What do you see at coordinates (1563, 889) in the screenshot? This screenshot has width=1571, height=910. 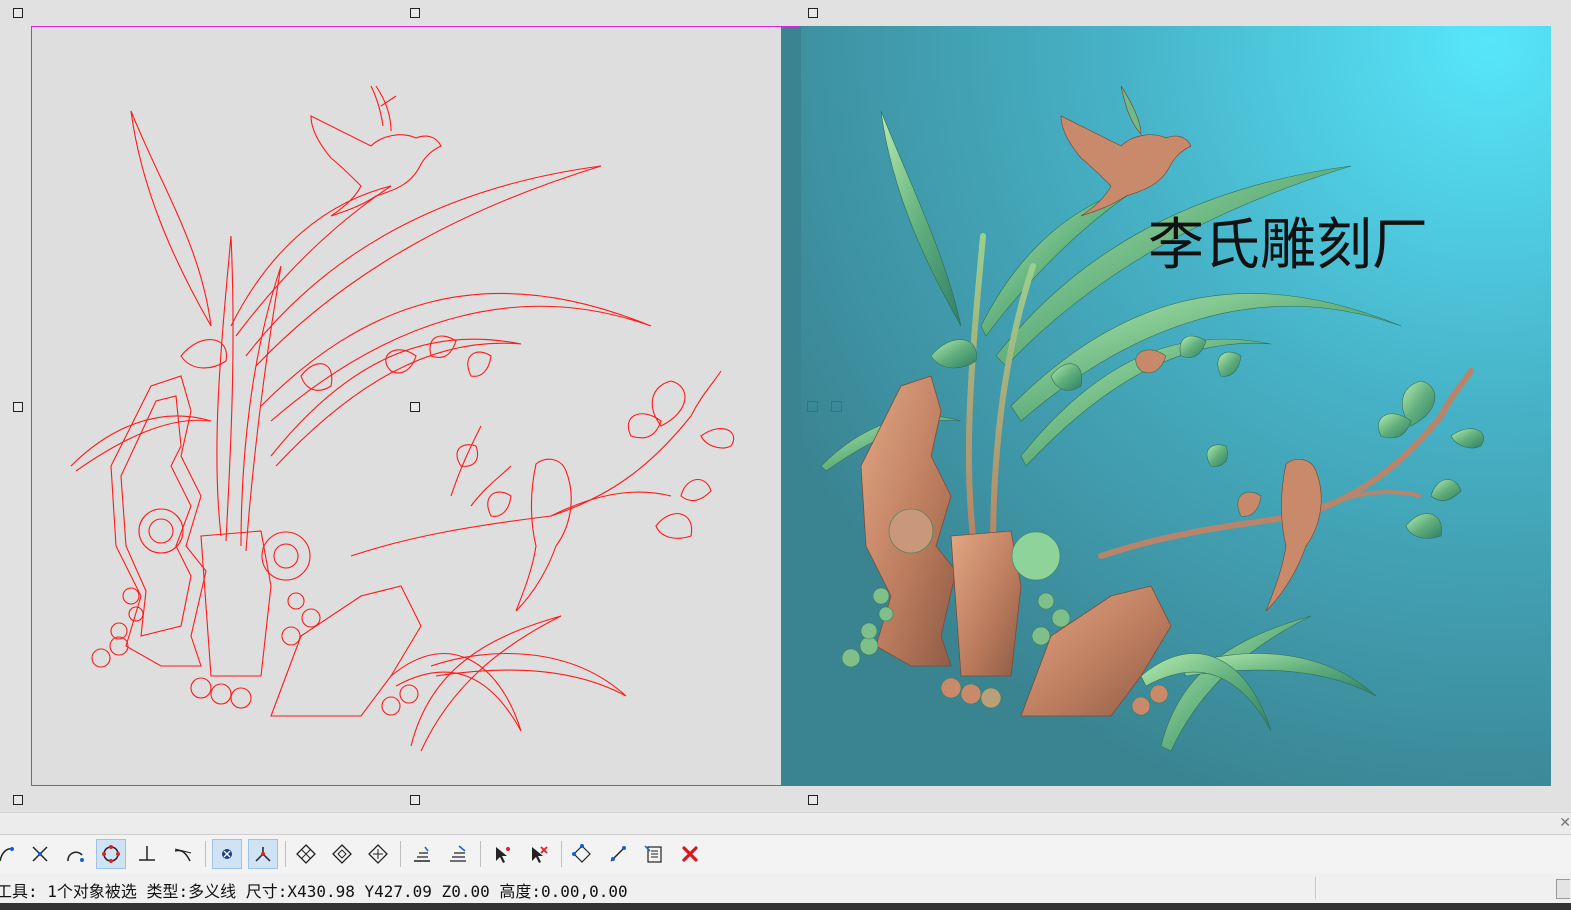 I see `status-resize-grip` at bounding box center [1563, 889].